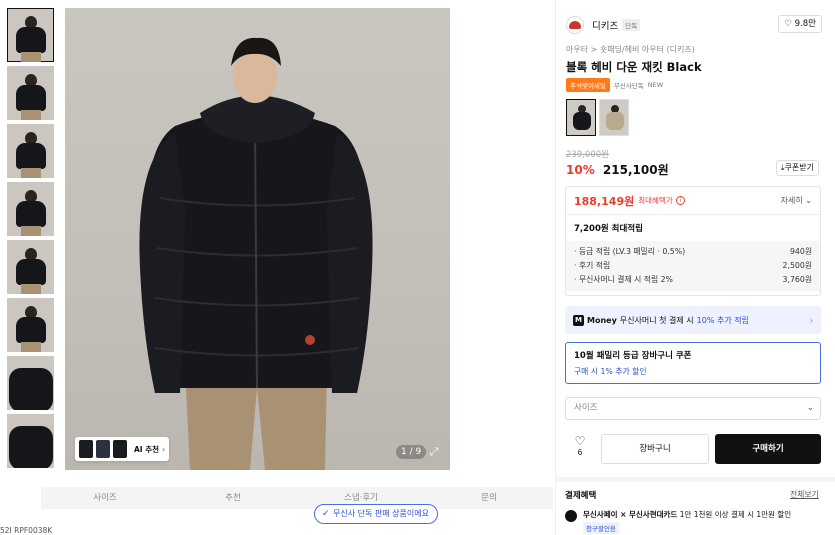  Describe the element at coordinates (489, 498) in the screenshot. I see `tab-inquiry: 문의` at that location.